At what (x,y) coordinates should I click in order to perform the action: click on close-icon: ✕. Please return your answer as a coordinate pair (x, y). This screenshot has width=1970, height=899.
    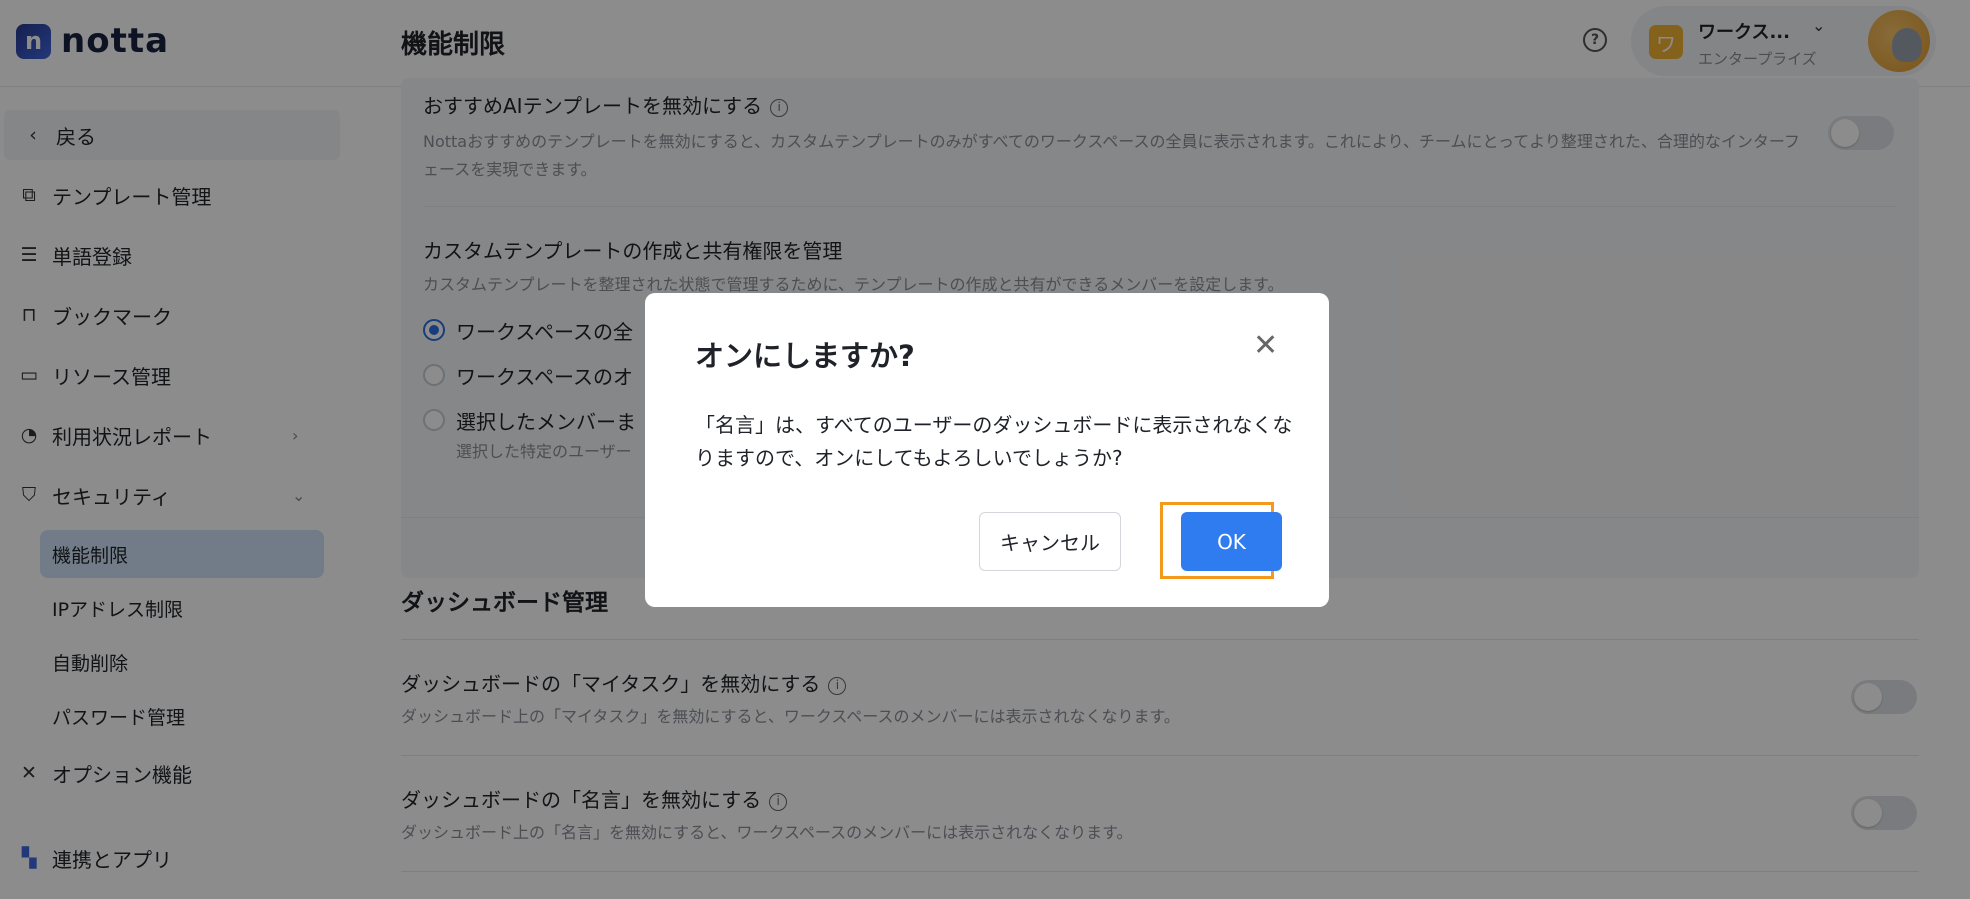
    Looking at the image, I should click on (1265, 346).